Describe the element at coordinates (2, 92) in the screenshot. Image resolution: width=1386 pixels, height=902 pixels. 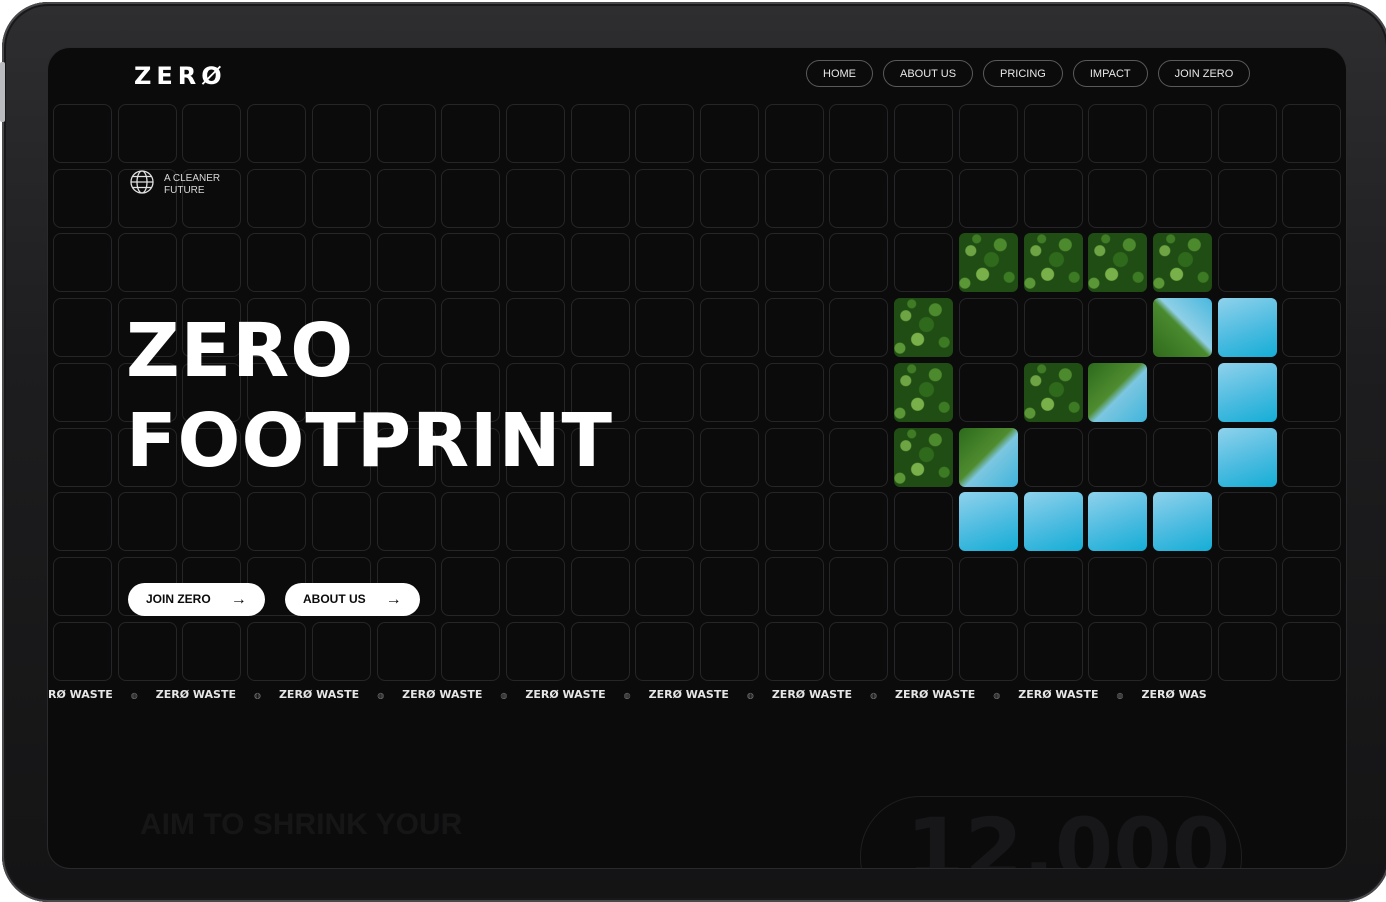
I see `tablet-side-button` at that location.